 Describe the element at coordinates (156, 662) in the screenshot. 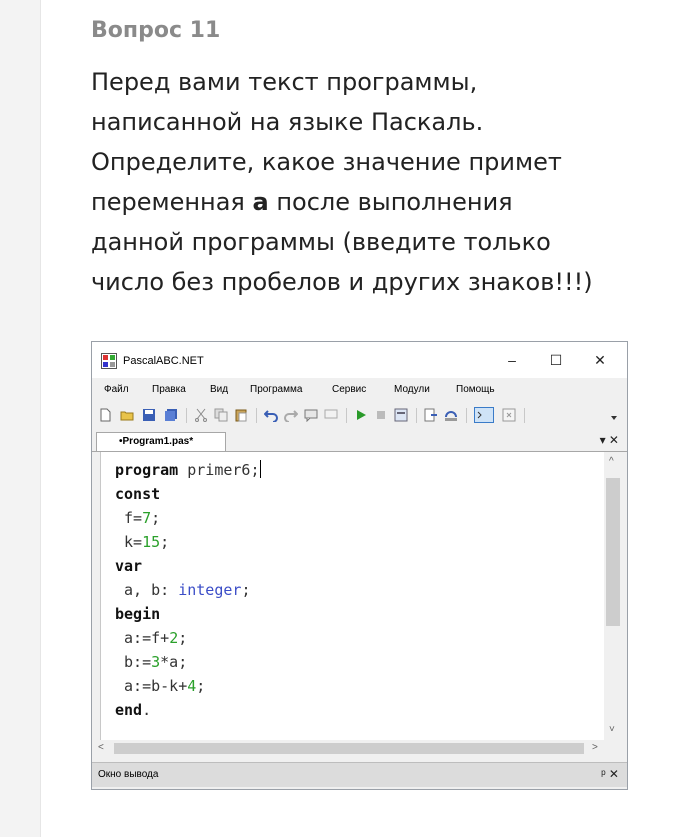

I see `code-number: 3` at that location.